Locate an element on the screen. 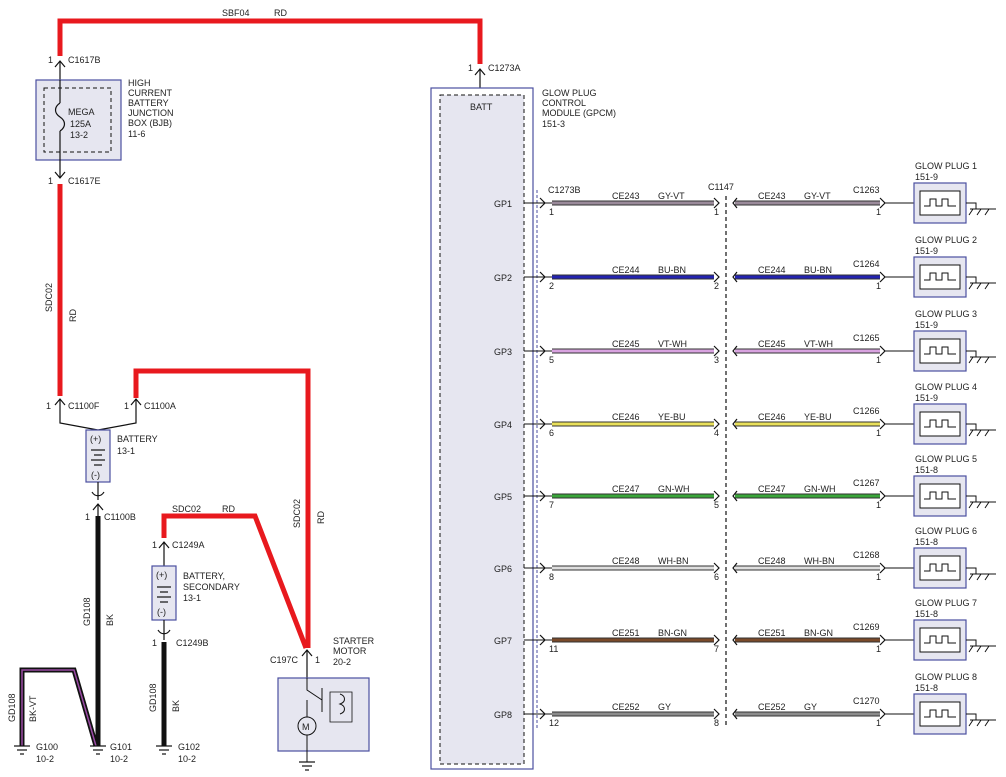 Image resolution: width=1006 pixels, height=777 pixels. g102-name: G102 is located at coordinates (189, 747).